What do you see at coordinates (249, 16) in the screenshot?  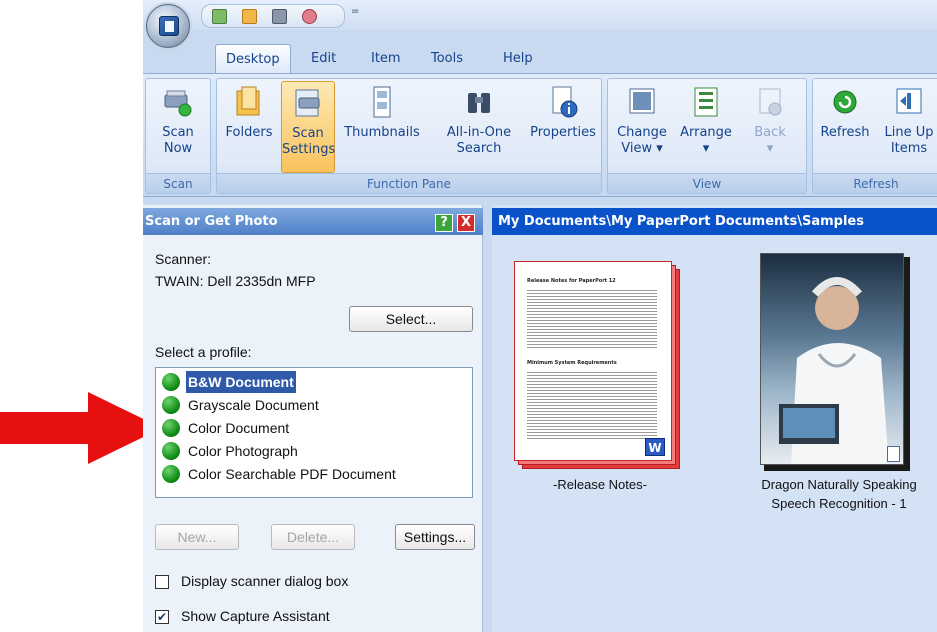 I see `folder-icon` at bounding box center [249, 16].